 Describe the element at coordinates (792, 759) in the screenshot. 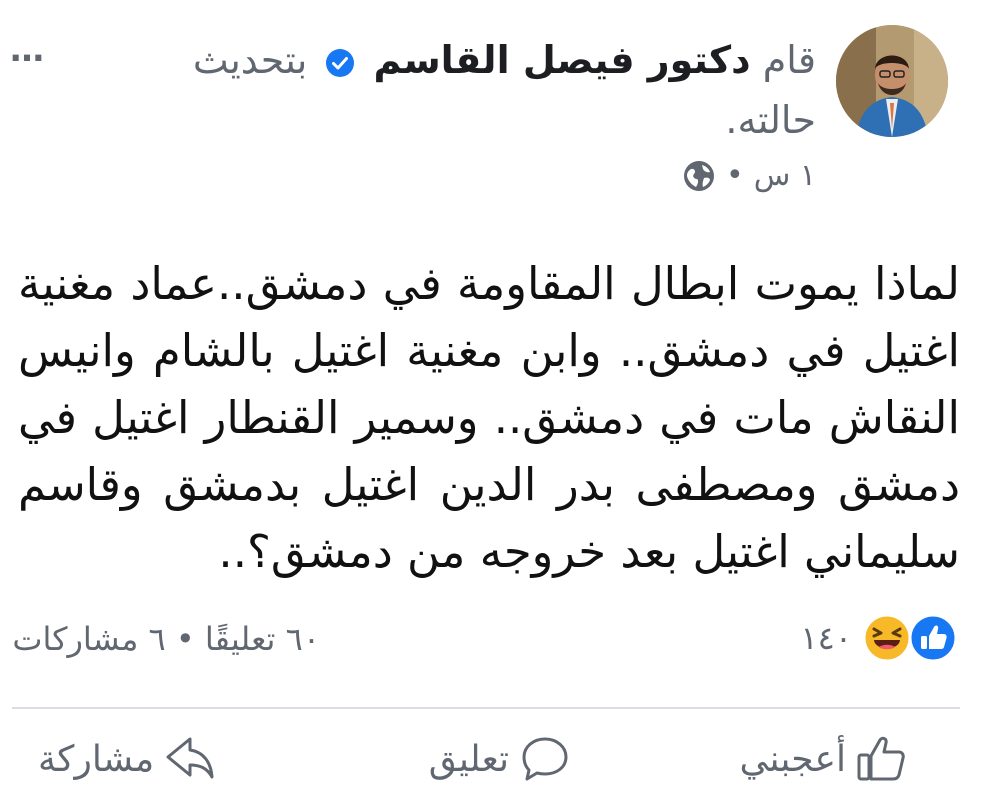

I see `like-label: أعجبني` at that location.